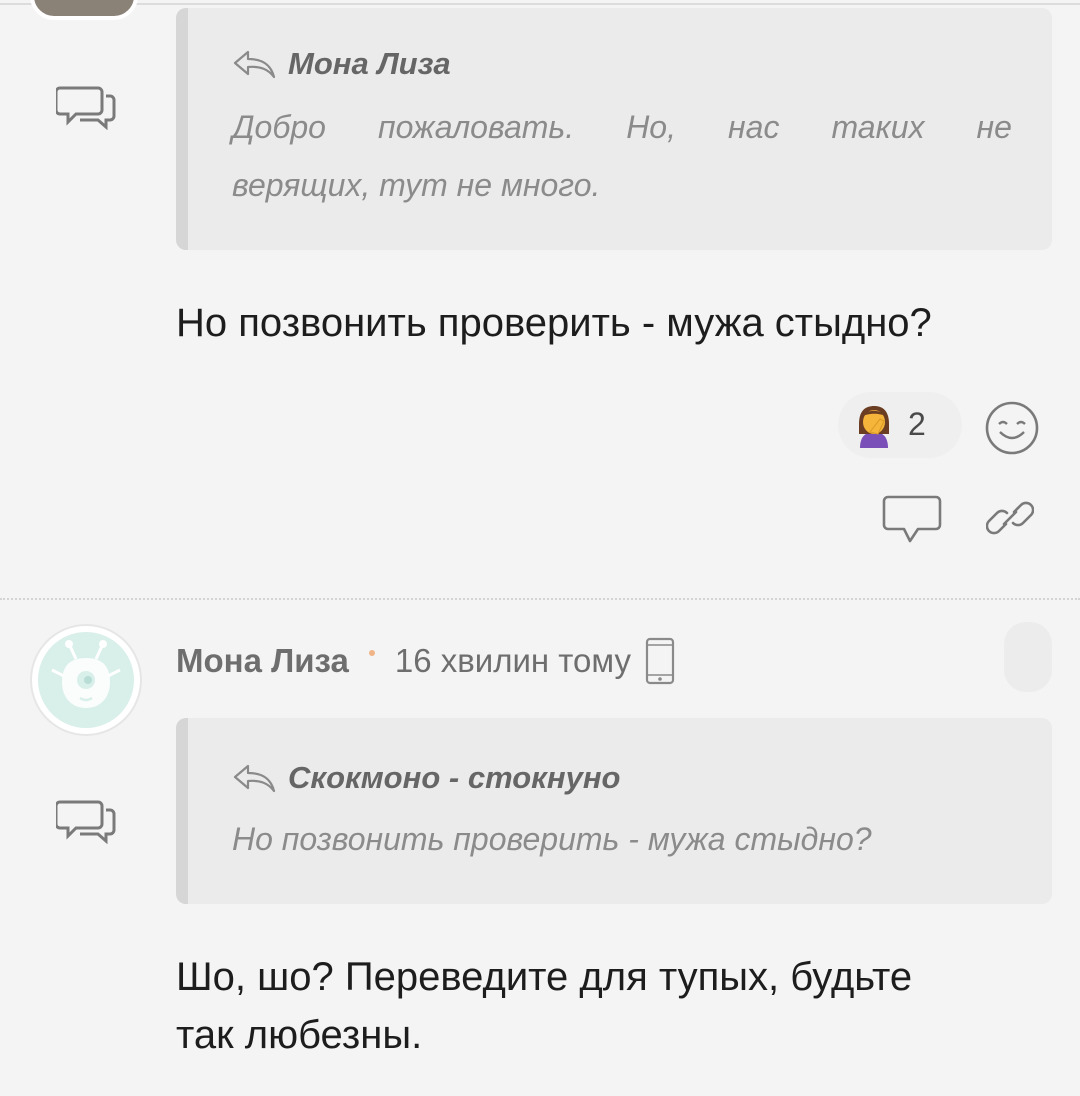  I want to click on reaction-button: 2, so click(900, 425).